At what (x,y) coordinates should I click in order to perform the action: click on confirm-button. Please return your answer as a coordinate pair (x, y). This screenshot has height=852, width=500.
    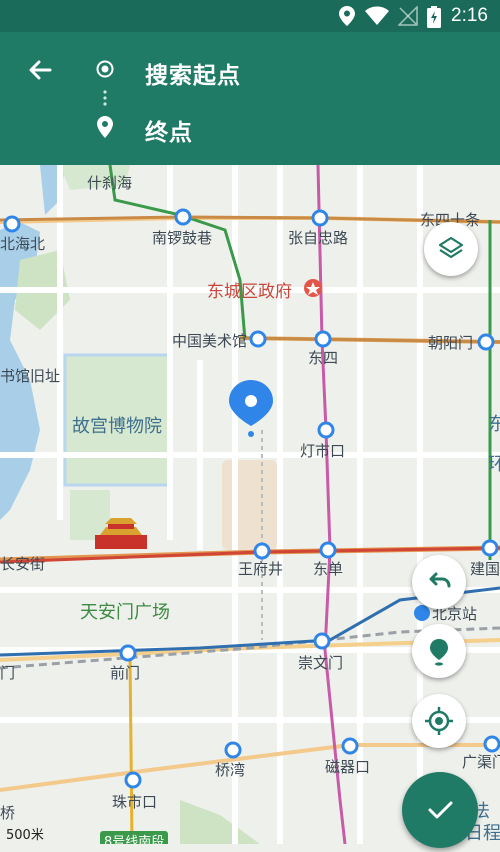
    Looking at the image, I should click on (440, 810).